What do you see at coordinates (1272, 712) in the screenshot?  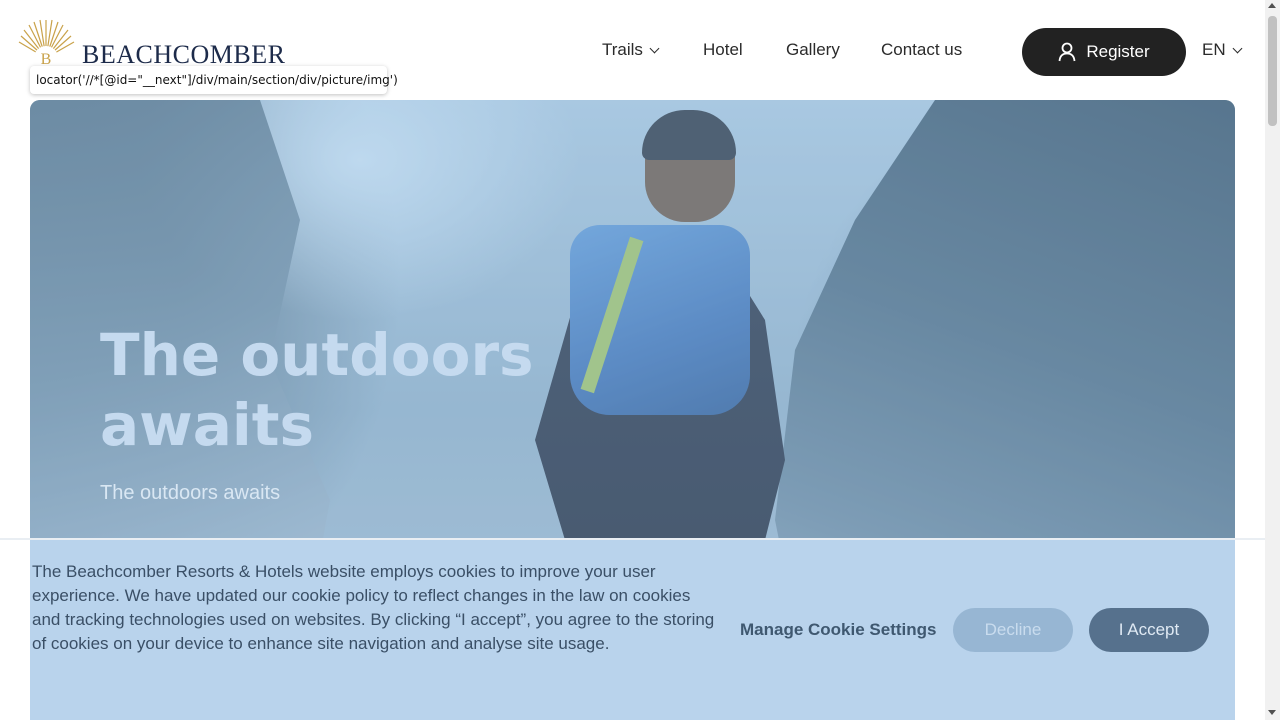 I see `scroll-down-arrow-icon` at bounding box center [1272, 712].